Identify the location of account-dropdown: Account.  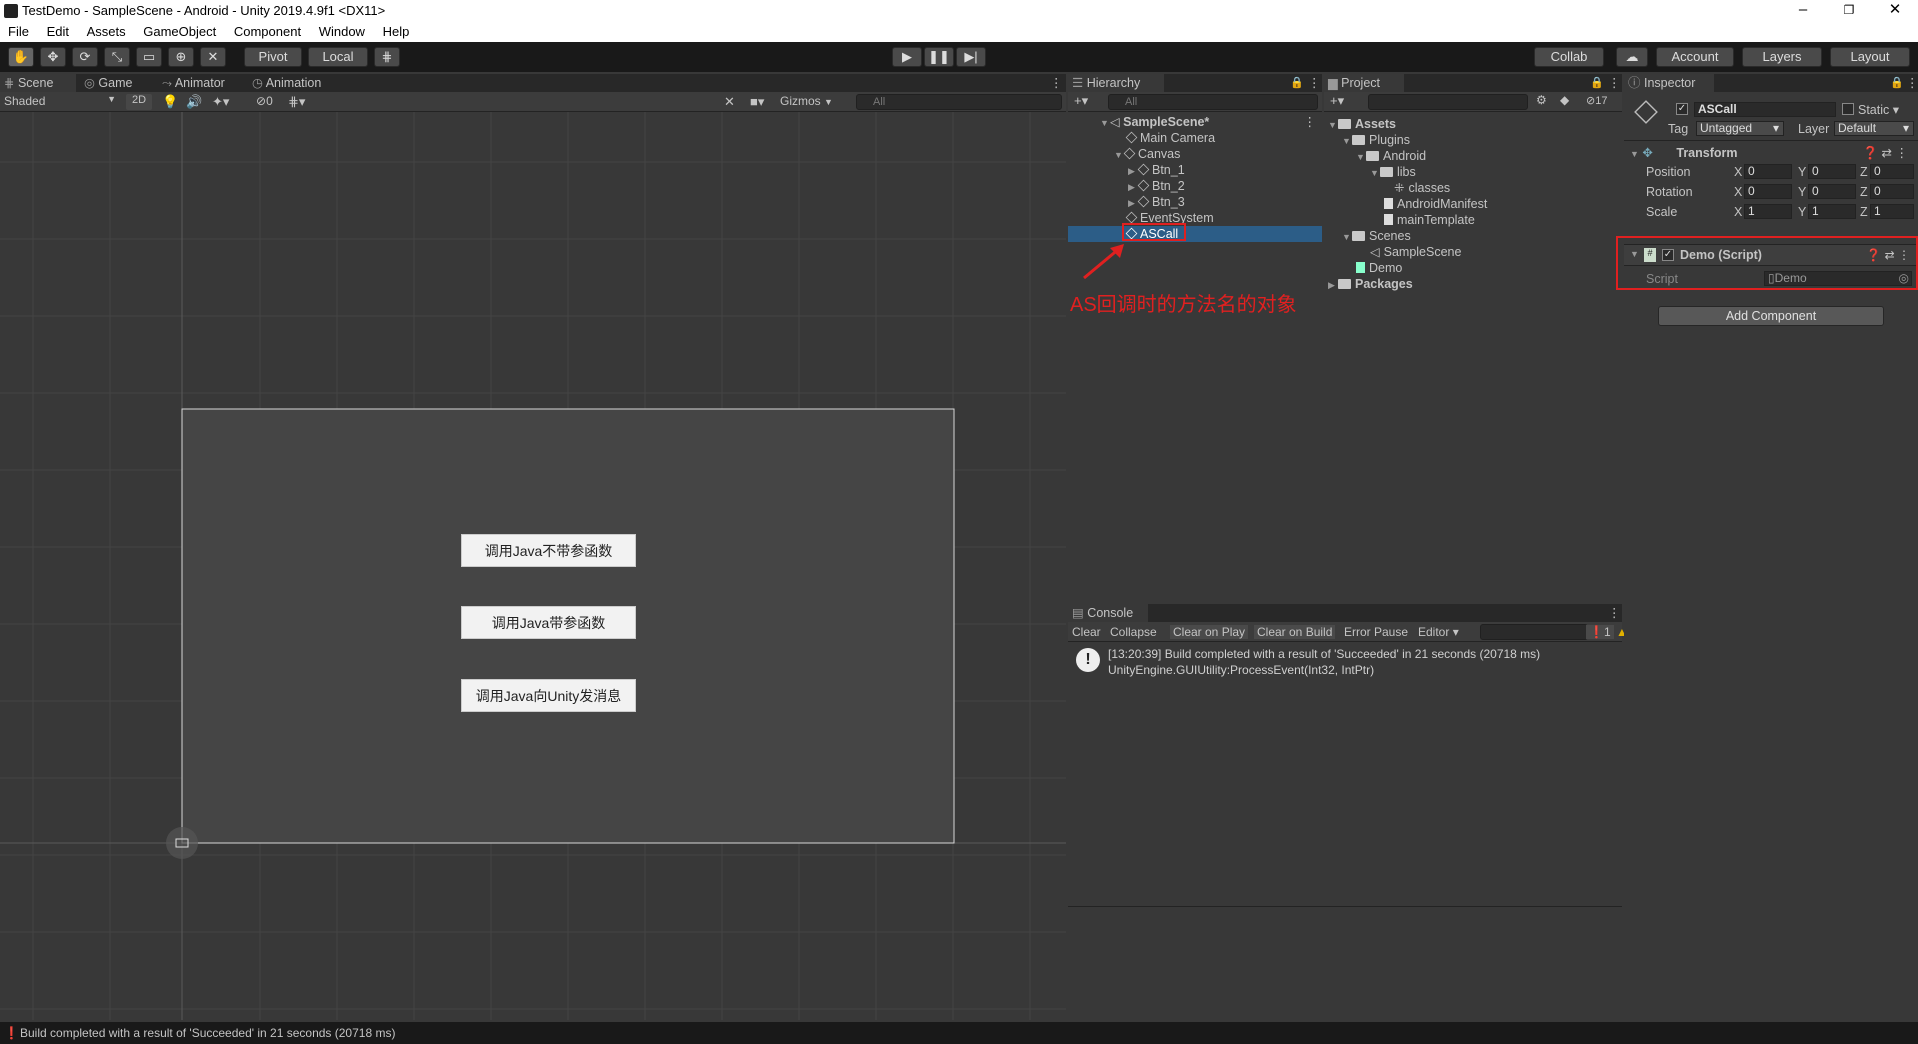
(1695, 57).